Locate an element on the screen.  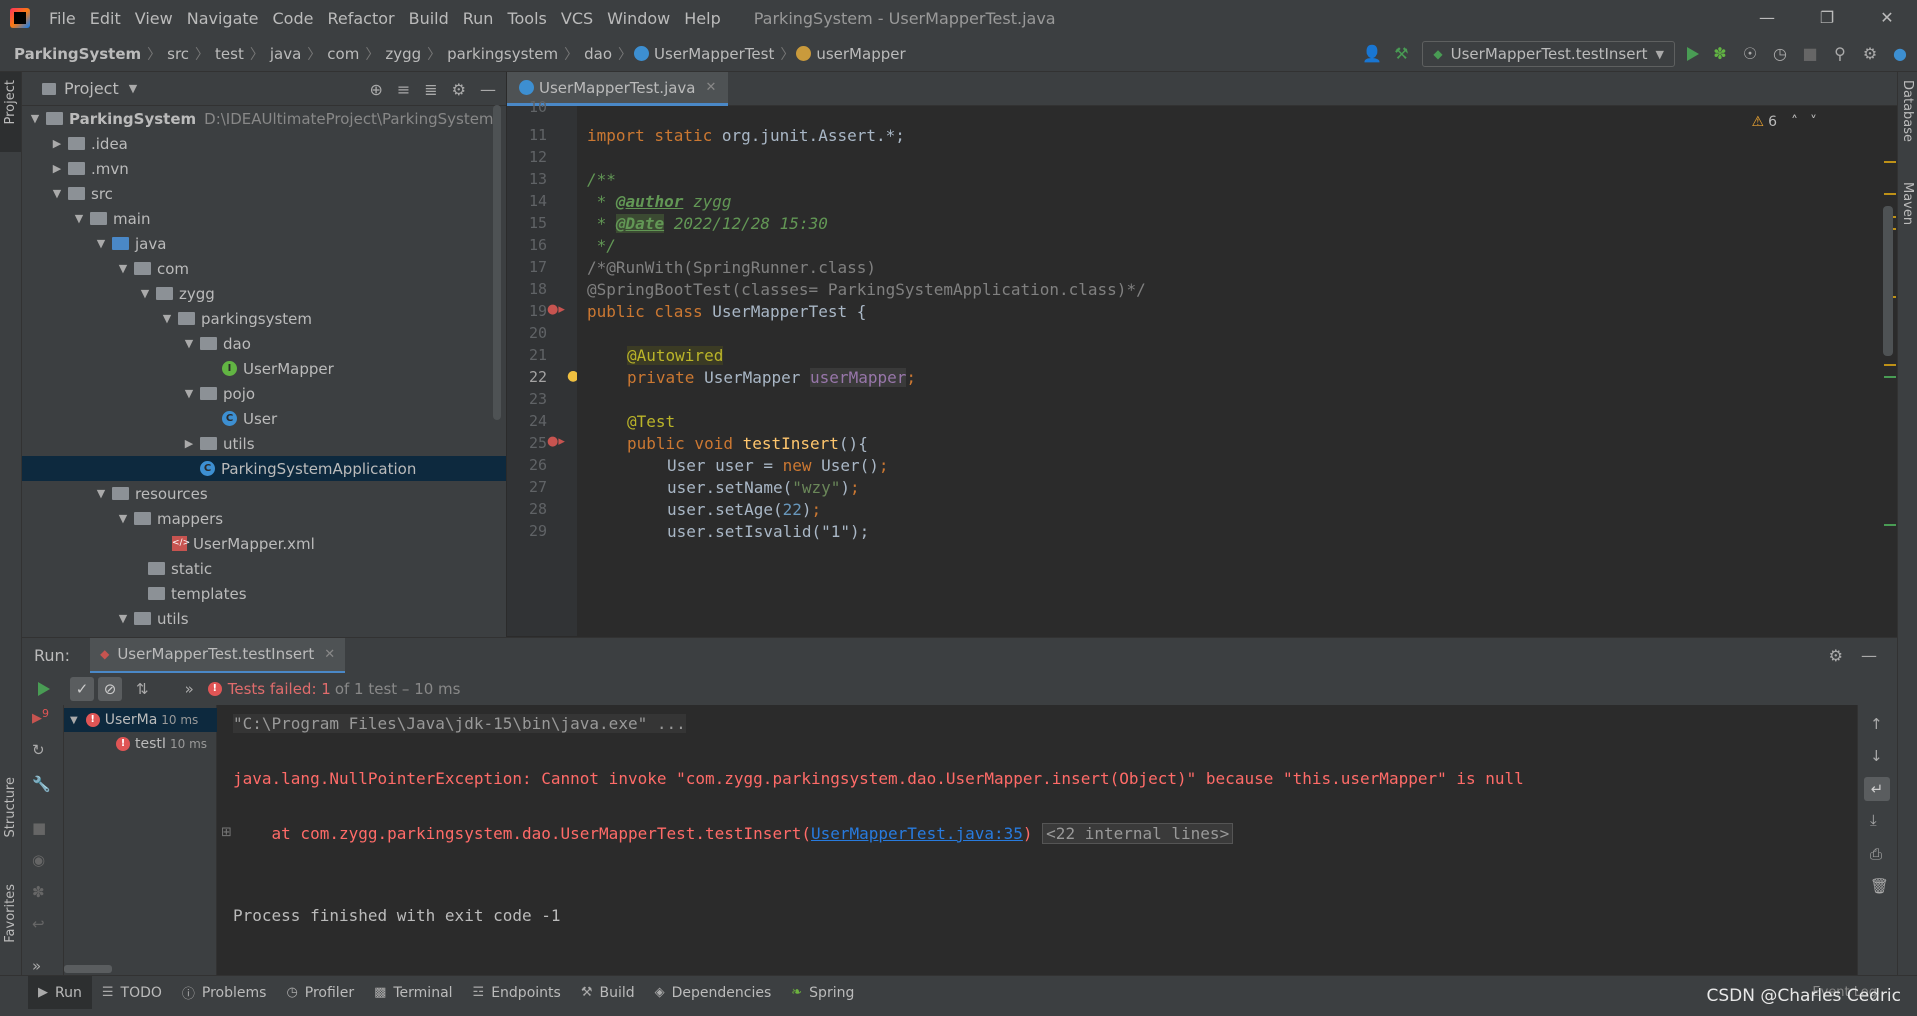
run-config-selector: ◆ UserMapperTest.testInsert ▼ is located at coordinates (1548, 54).